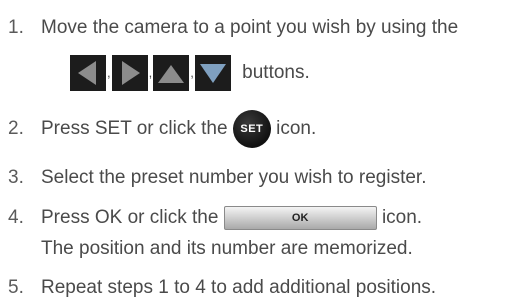 The height and width of the screenshot is (304, 529). I want to click on step-text-suffix: buttons., so click(276, 72).